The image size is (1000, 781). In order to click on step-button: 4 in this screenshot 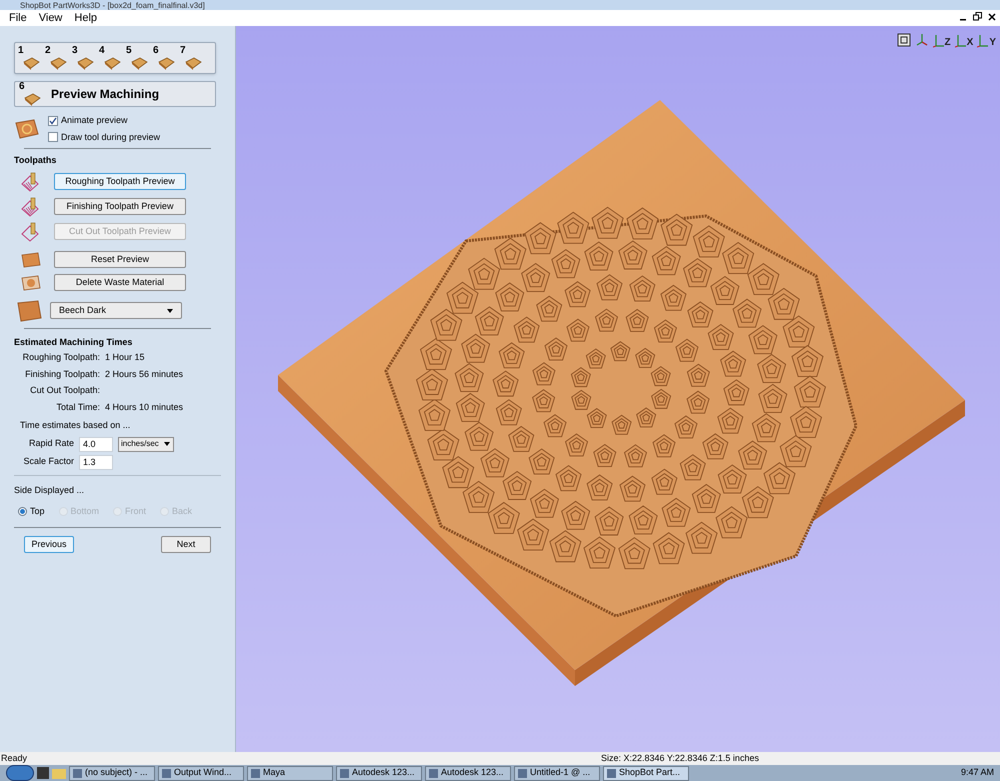, I will do `click(112, 58)`.